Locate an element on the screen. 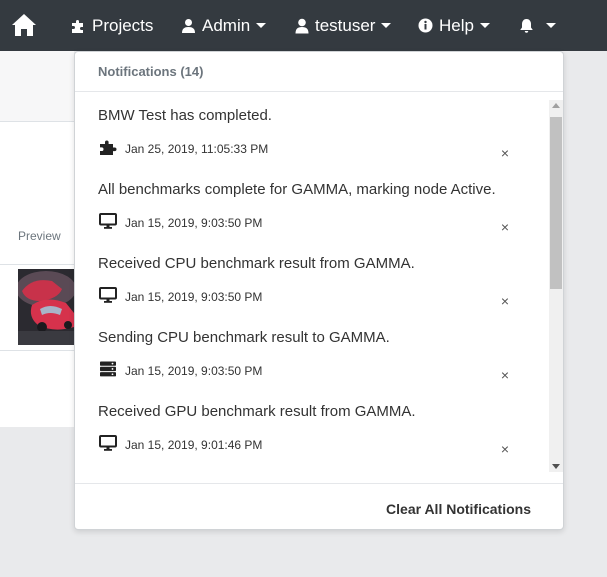 Image resolution: width=607 pixels, height=577 pixels. nav-projects: Projects is located at coordinates (111, 25).